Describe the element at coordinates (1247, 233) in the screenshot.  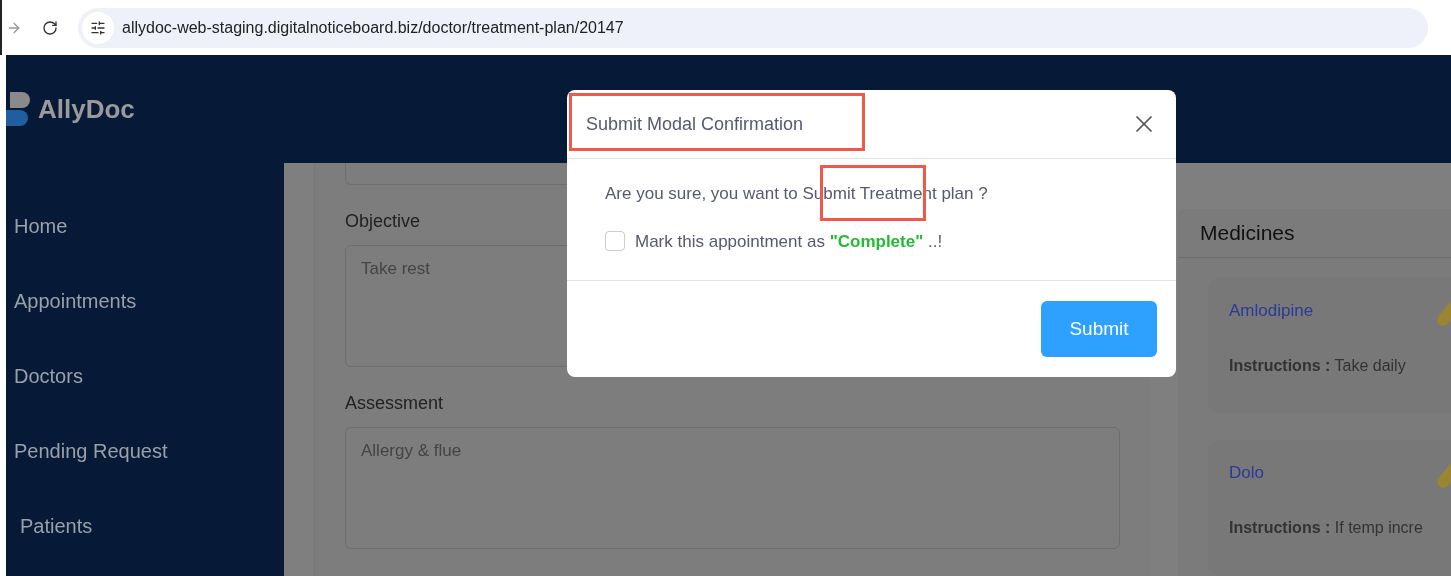
I see `panel-title: Medicines` at that location.